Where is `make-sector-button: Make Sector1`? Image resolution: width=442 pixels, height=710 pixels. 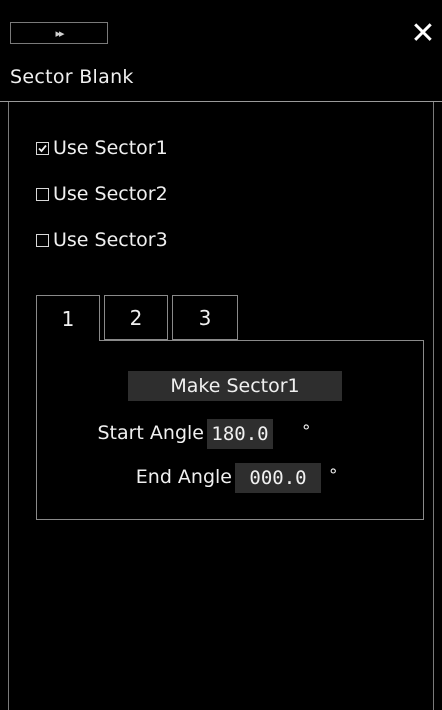 make-sector-button: Make Sector1 is located at coordinates (235, 386).